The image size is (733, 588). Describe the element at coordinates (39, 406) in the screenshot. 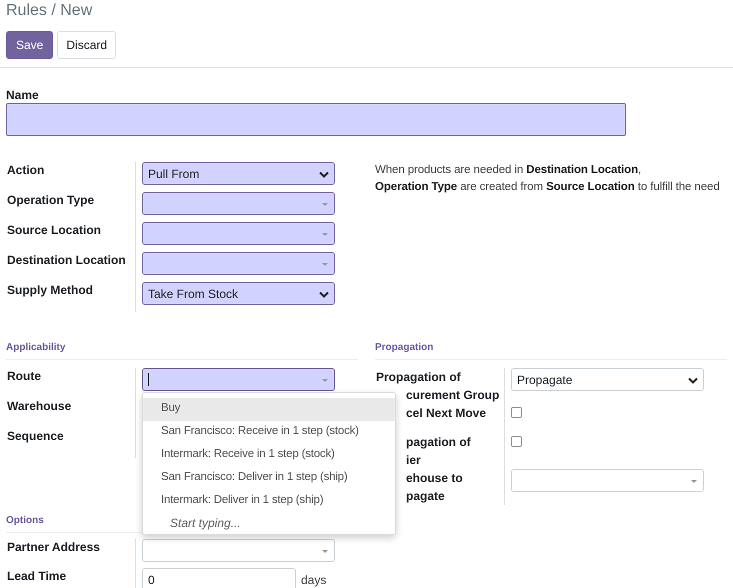

I see `field-label: Warehouse` at that location.